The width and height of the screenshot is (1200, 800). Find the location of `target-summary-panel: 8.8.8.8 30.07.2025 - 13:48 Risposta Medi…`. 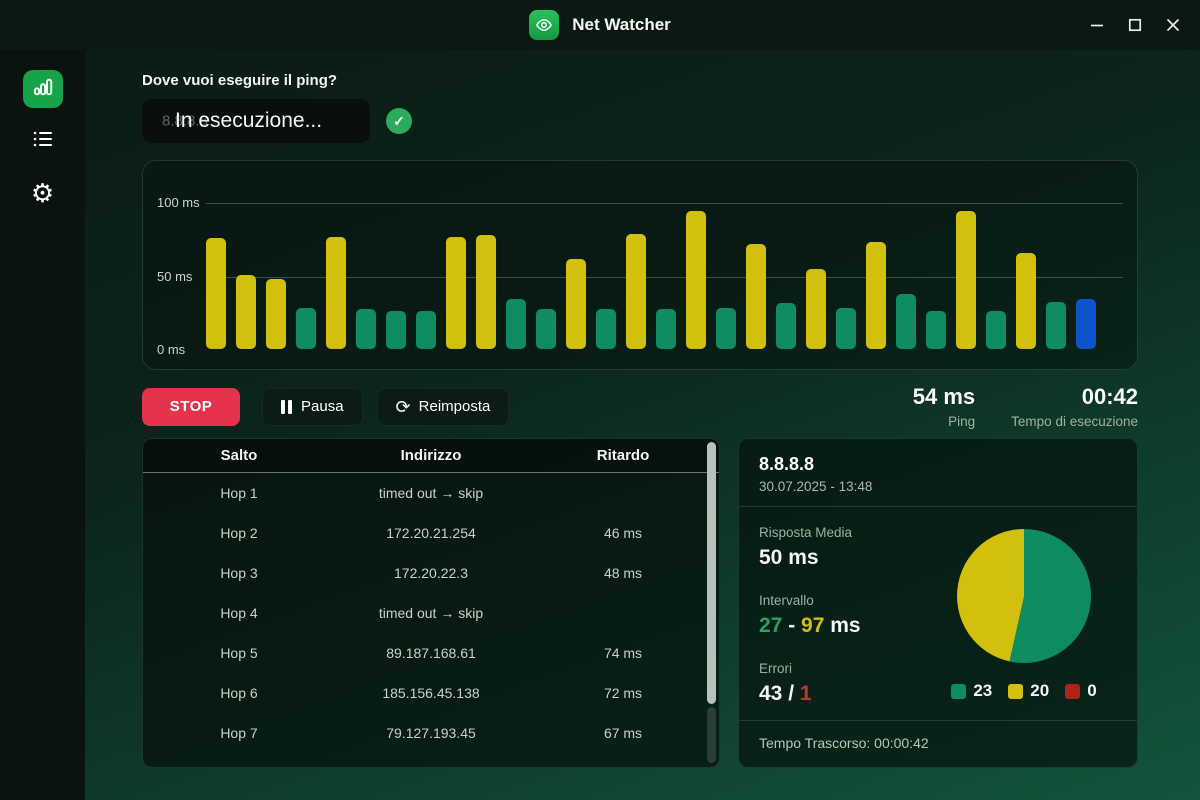

target-summary-panel: 8.8.8.8 30.07.2025 - 13:48 Risposta Medi… is located at coordinates (938, 603).